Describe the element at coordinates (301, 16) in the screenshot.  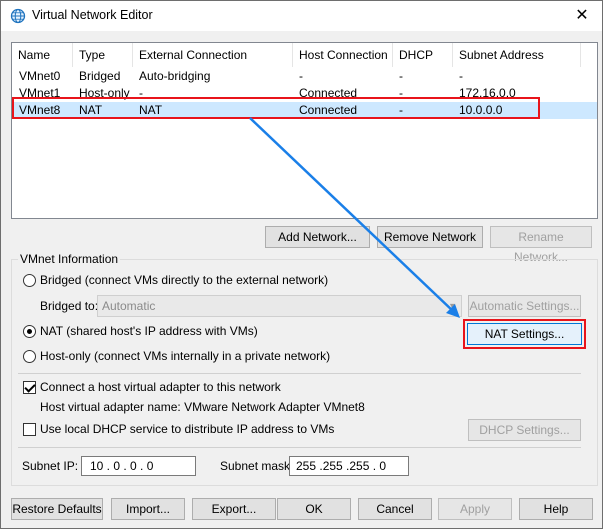
I see `title-bar: Virtual Network Editor ✕` at that location.